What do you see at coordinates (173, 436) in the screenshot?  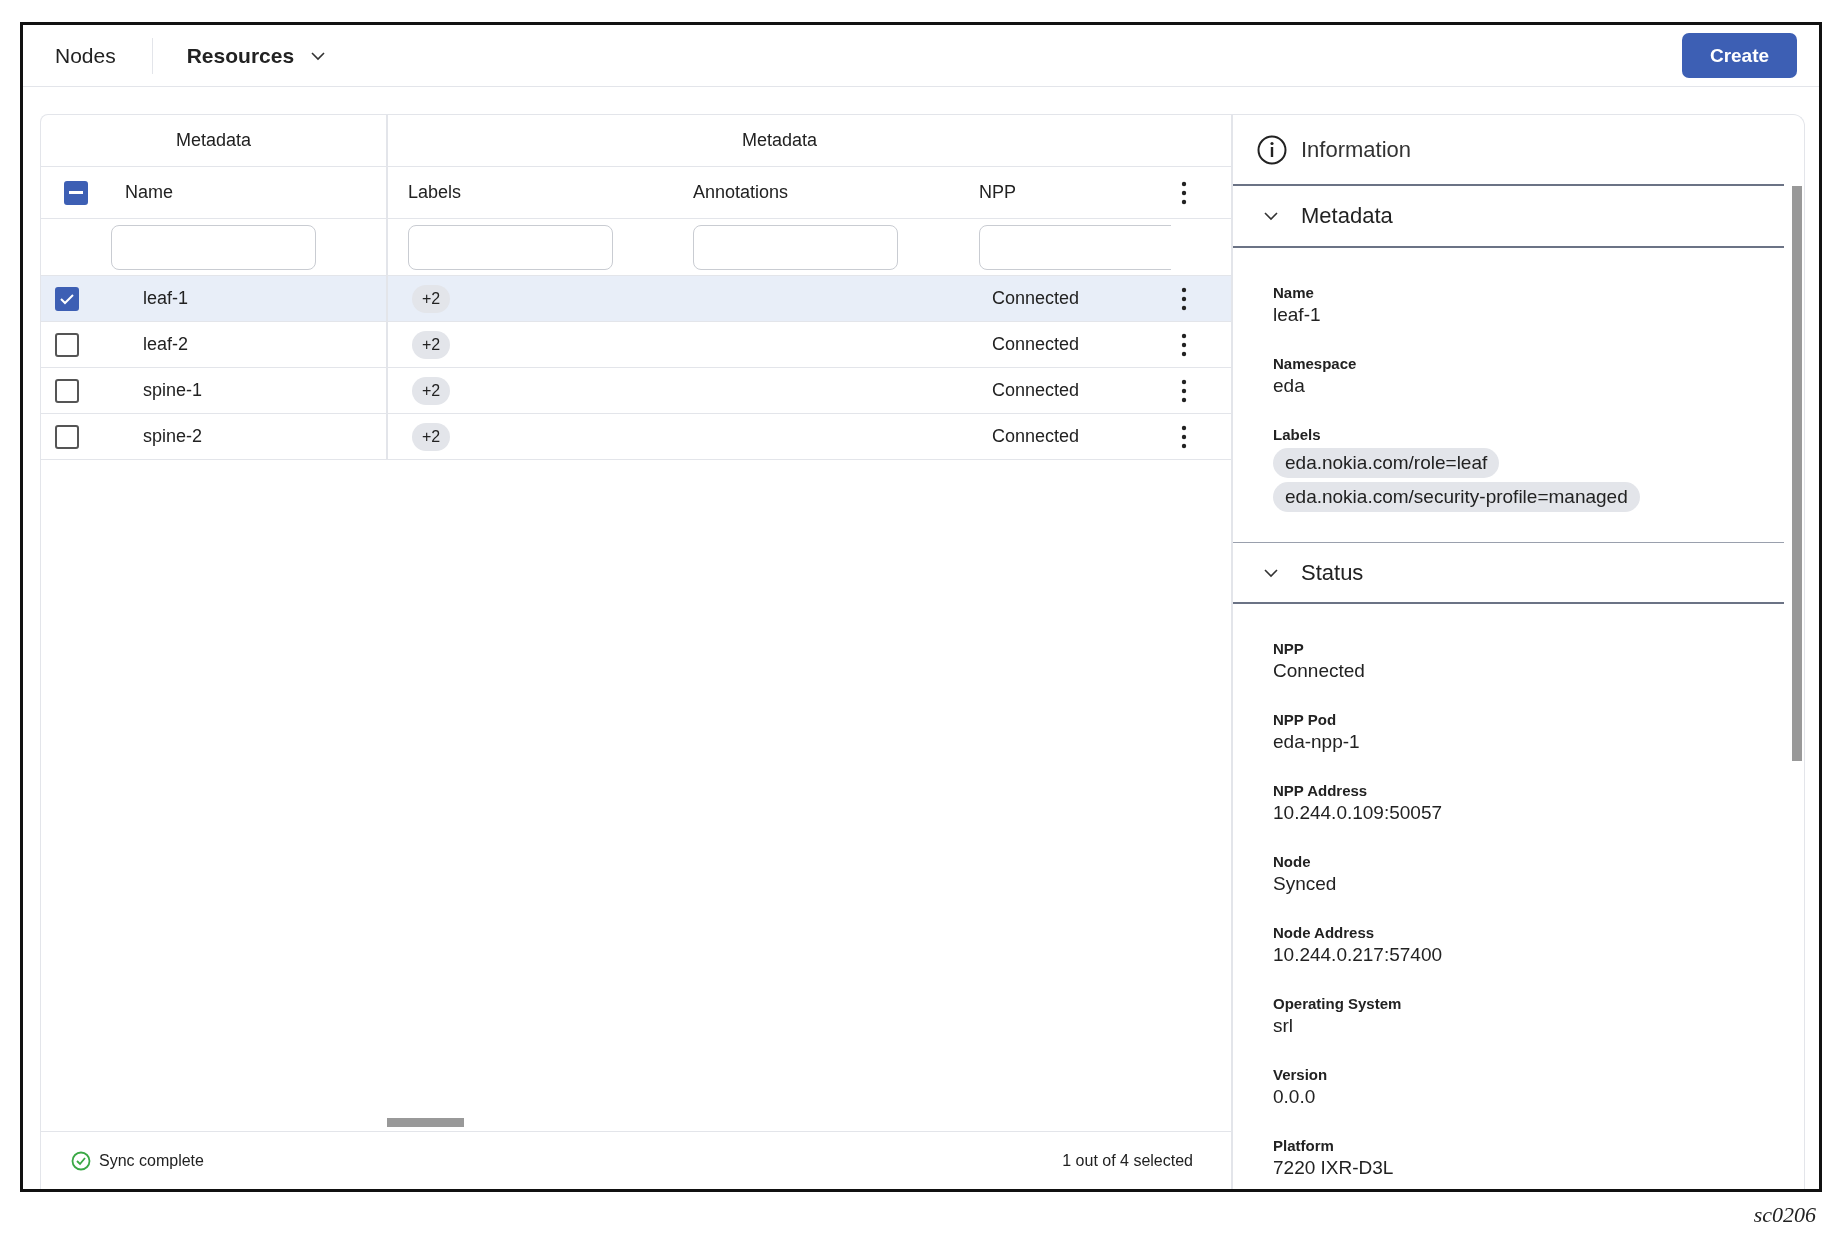 I see `node-name: spine-2` at bounding box center [173, 436].